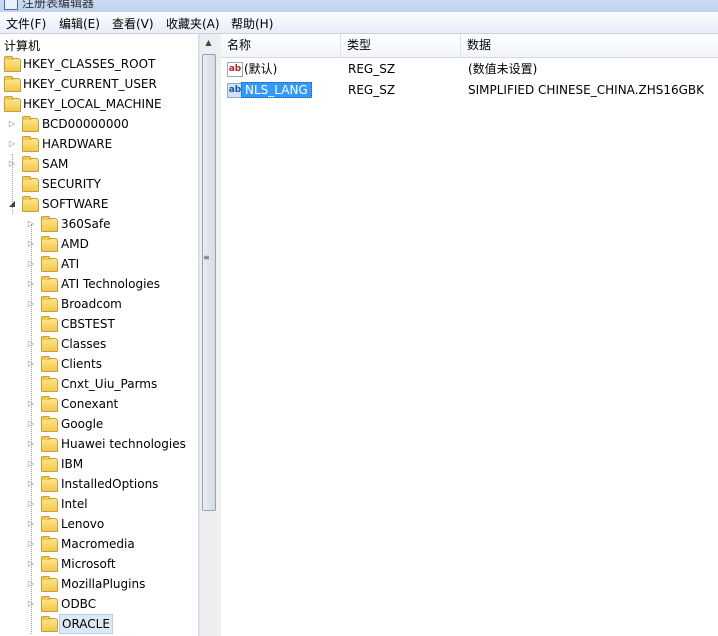 Image resolution: width=718 pixels, height=636 pixels. I want to click on value-name: (默认), so click(261, 69).